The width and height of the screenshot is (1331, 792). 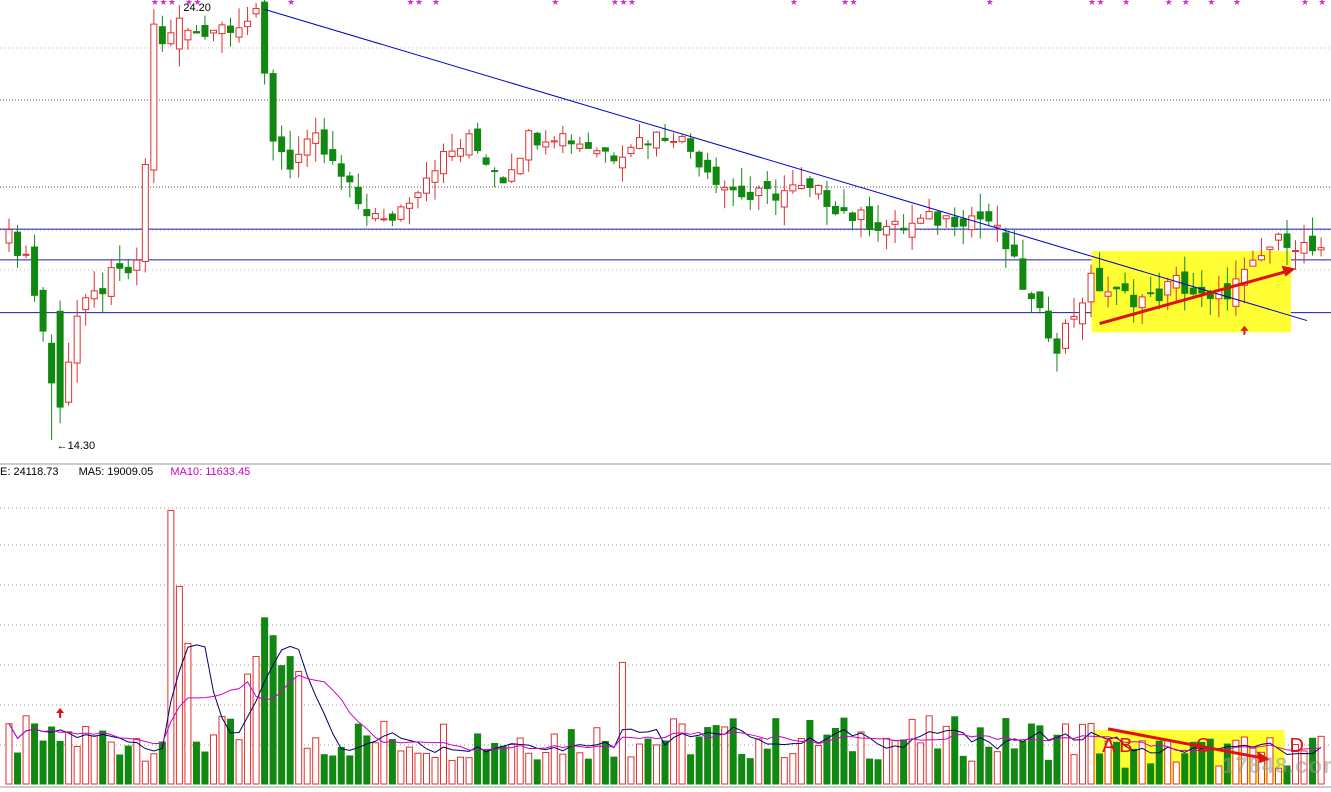 I want to click on low-label: ←14.30, so click(x=76, y=446).